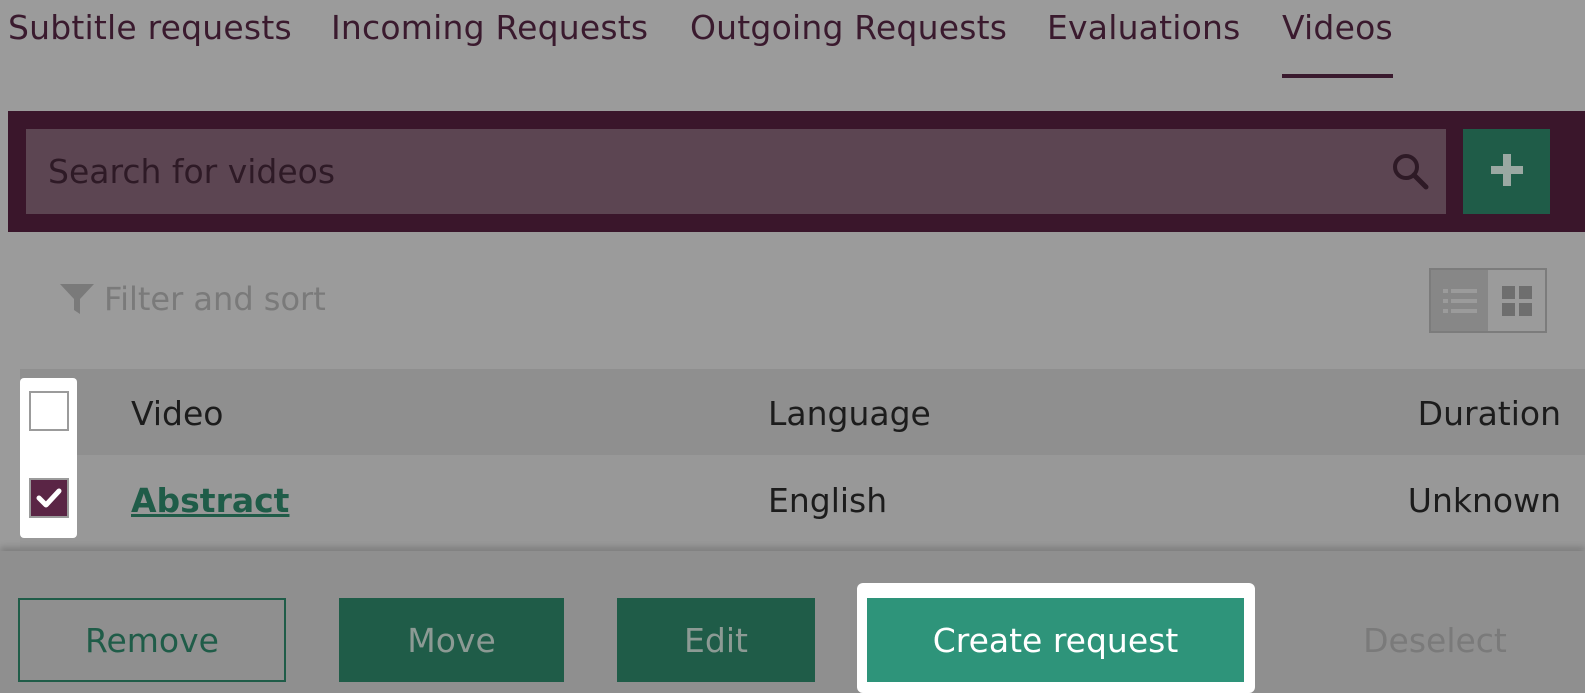 The image size is (1585, 693). I want to click on plus-icon, so click(1506, 170).